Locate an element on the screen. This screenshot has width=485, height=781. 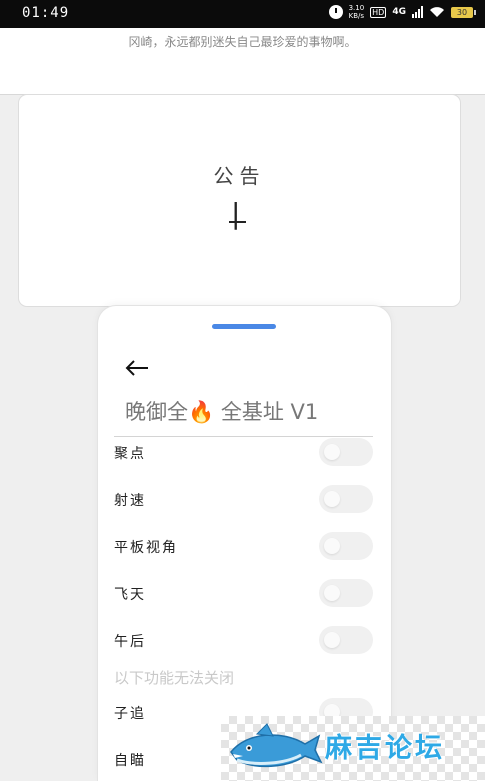
toggle-label: 子追 is located at coordinates (130, 714).